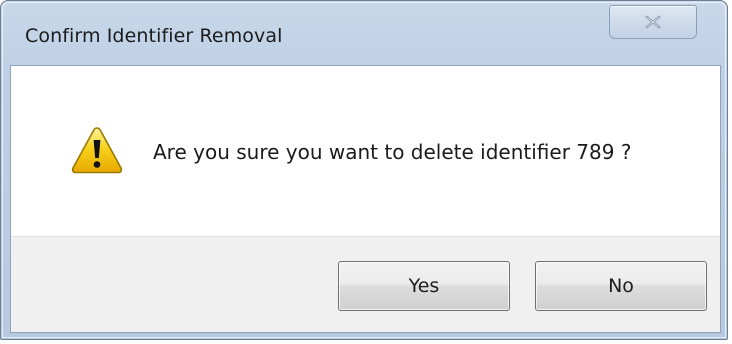 The image size is (732, 344). I want to click on close-button, so click(653, 22).